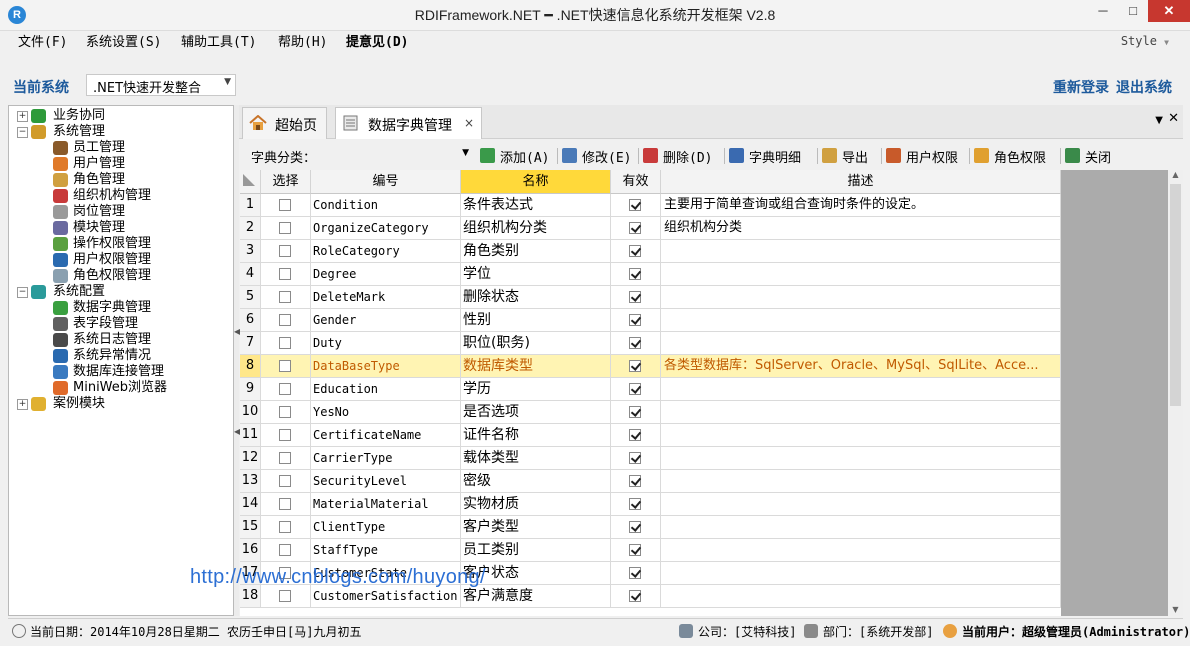 Image resolution: width=1190 pixels, height=646 pixels. Describe the element at coordinates (121, 164) in the screenshot. I see `tree-item: 用户管理` at that location.